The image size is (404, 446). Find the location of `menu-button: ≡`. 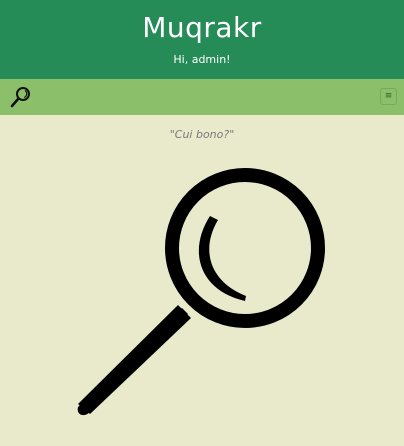

menu-button: ≡ is located at coordinates (388, 96).